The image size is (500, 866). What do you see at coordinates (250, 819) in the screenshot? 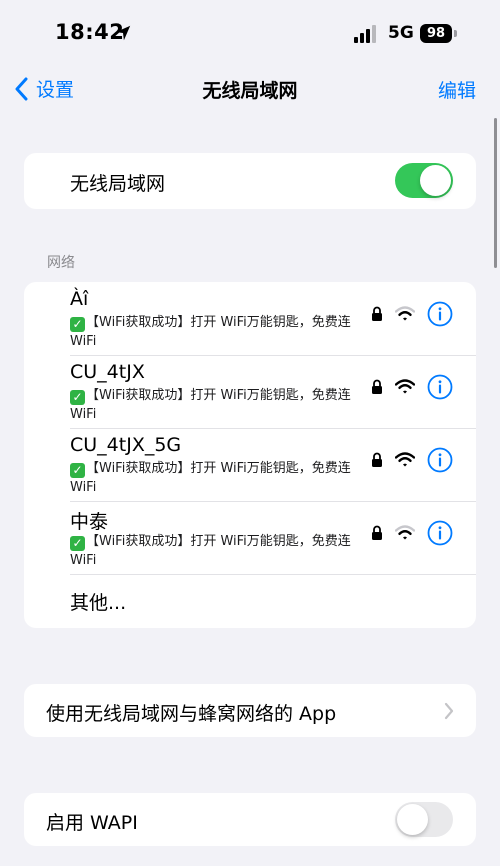
I see `wapi-card: 启用 WAPI` at bounding box center [250, 819].